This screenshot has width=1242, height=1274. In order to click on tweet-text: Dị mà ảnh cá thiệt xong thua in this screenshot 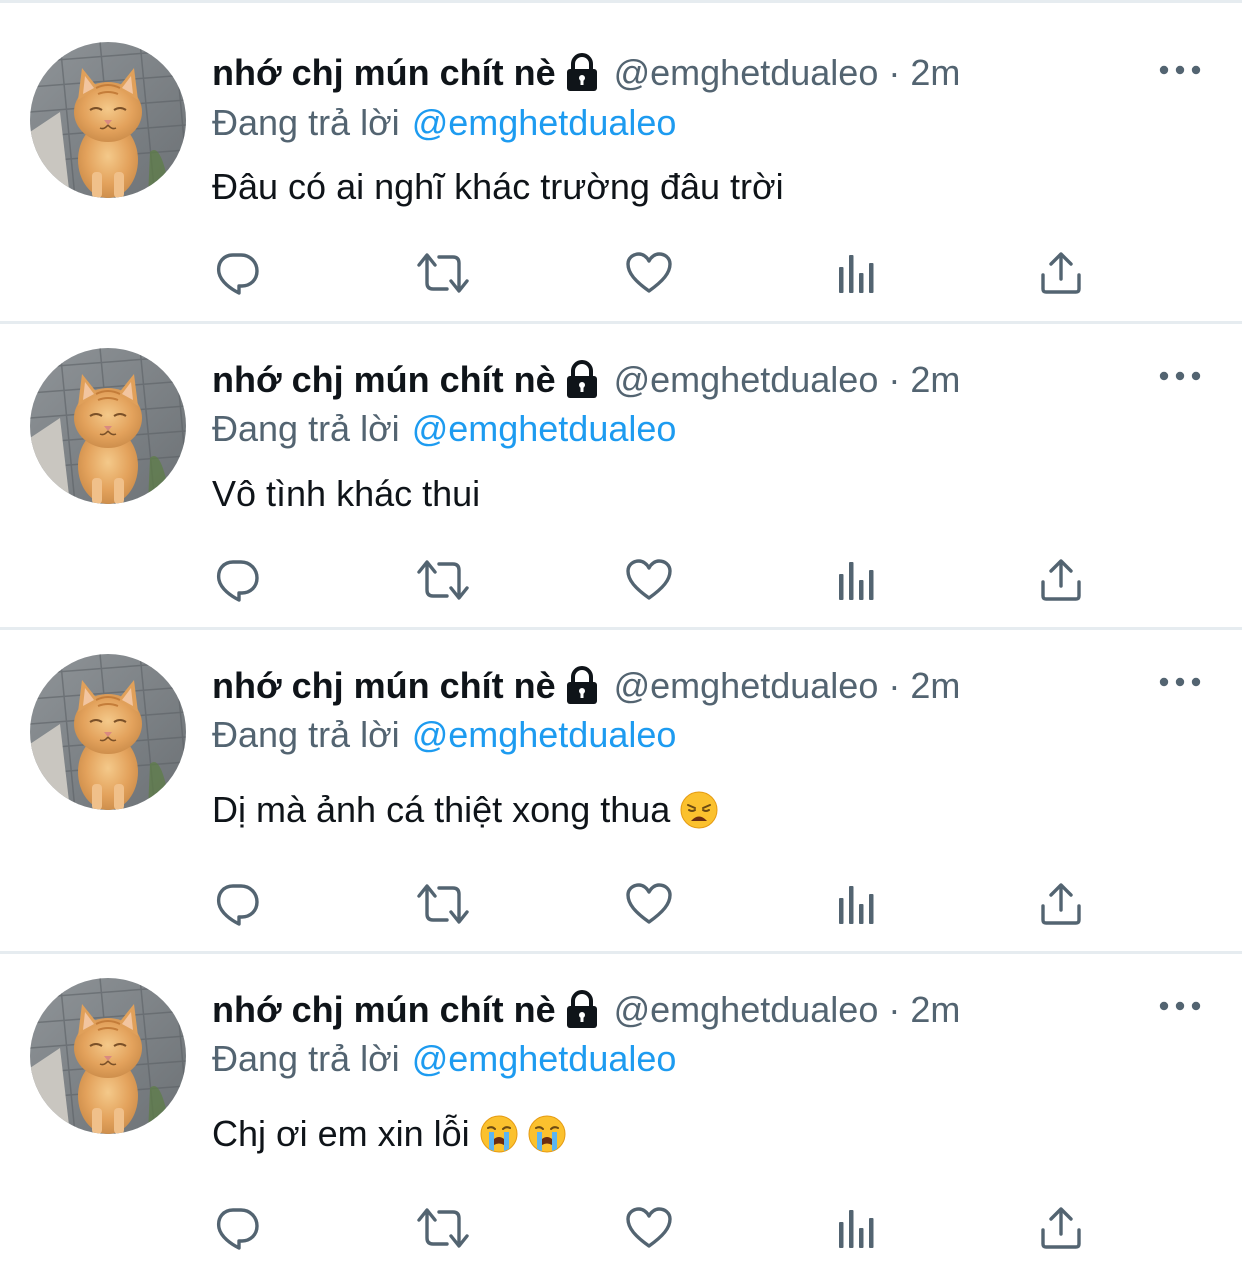, I will do `click(465, 810)`.